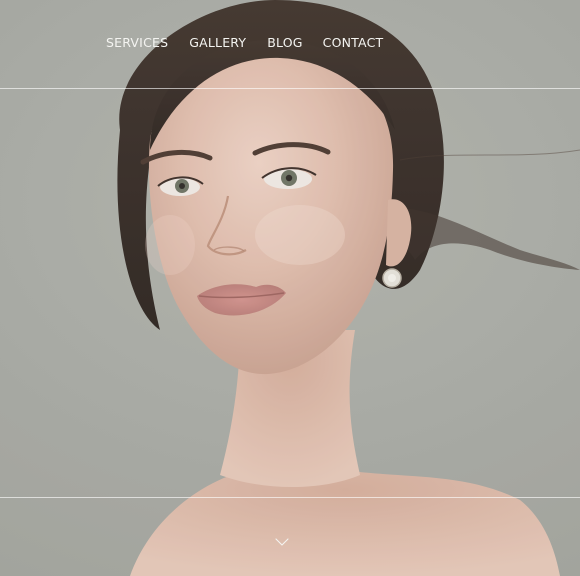 This screenshot has height=576, width=580. I want to click on nav-list: SERVICES GALLERY BLOG CONTACT, so click(244, 43).